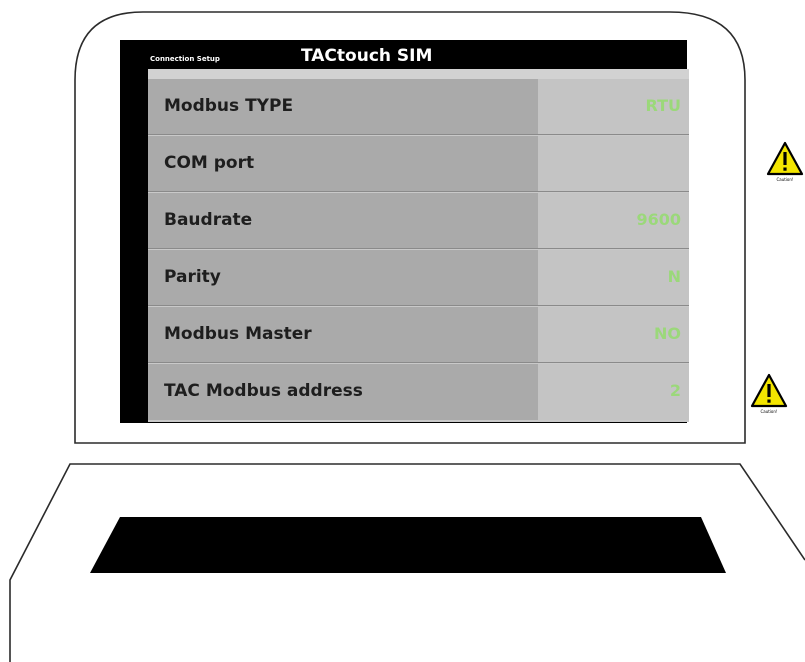 The image size is (805, 662). What do you see at coordinates (667, 333) in the screenshot?
I see `setting-value: NO` at bounding box center [667, 333].